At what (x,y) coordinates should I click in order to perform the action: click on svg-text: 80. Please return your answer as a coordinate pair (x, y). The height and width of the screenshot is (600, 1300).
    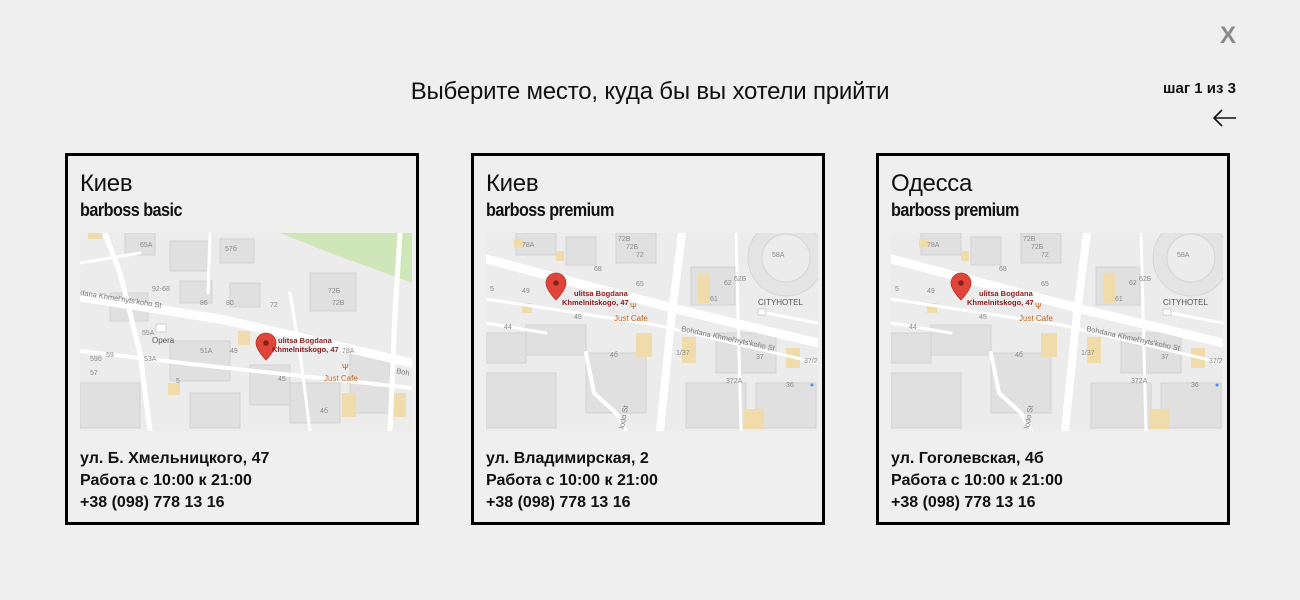
    Looking at the image, I should click on (230, 303).